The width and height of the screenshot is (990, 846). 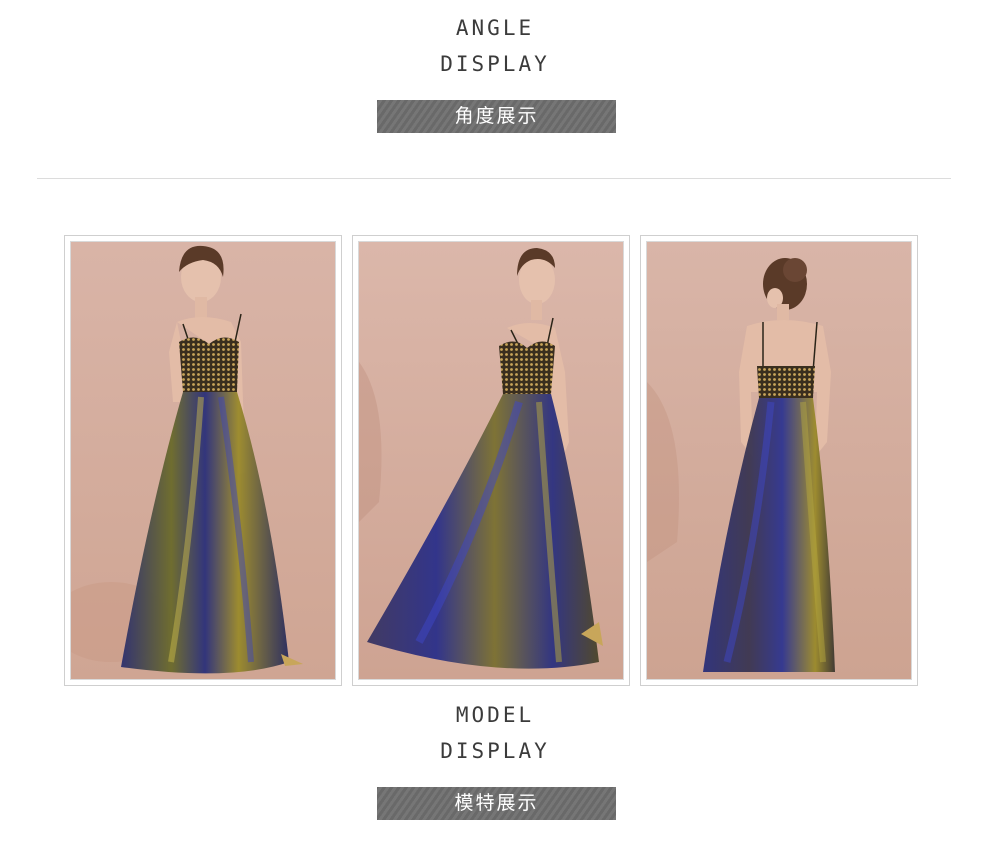 I want to click on product-photo-side-frame, so click(x=491, y=460).